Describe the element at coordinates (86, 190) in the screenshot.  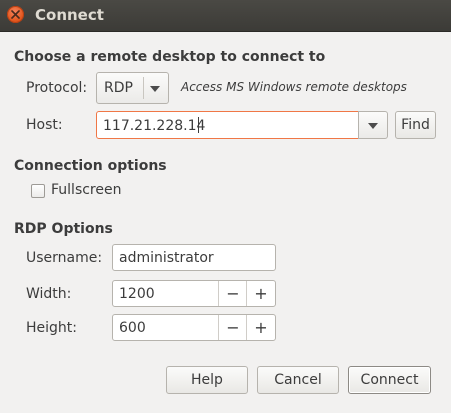
I see `fullscreen-label: Fullscreen` at that location.